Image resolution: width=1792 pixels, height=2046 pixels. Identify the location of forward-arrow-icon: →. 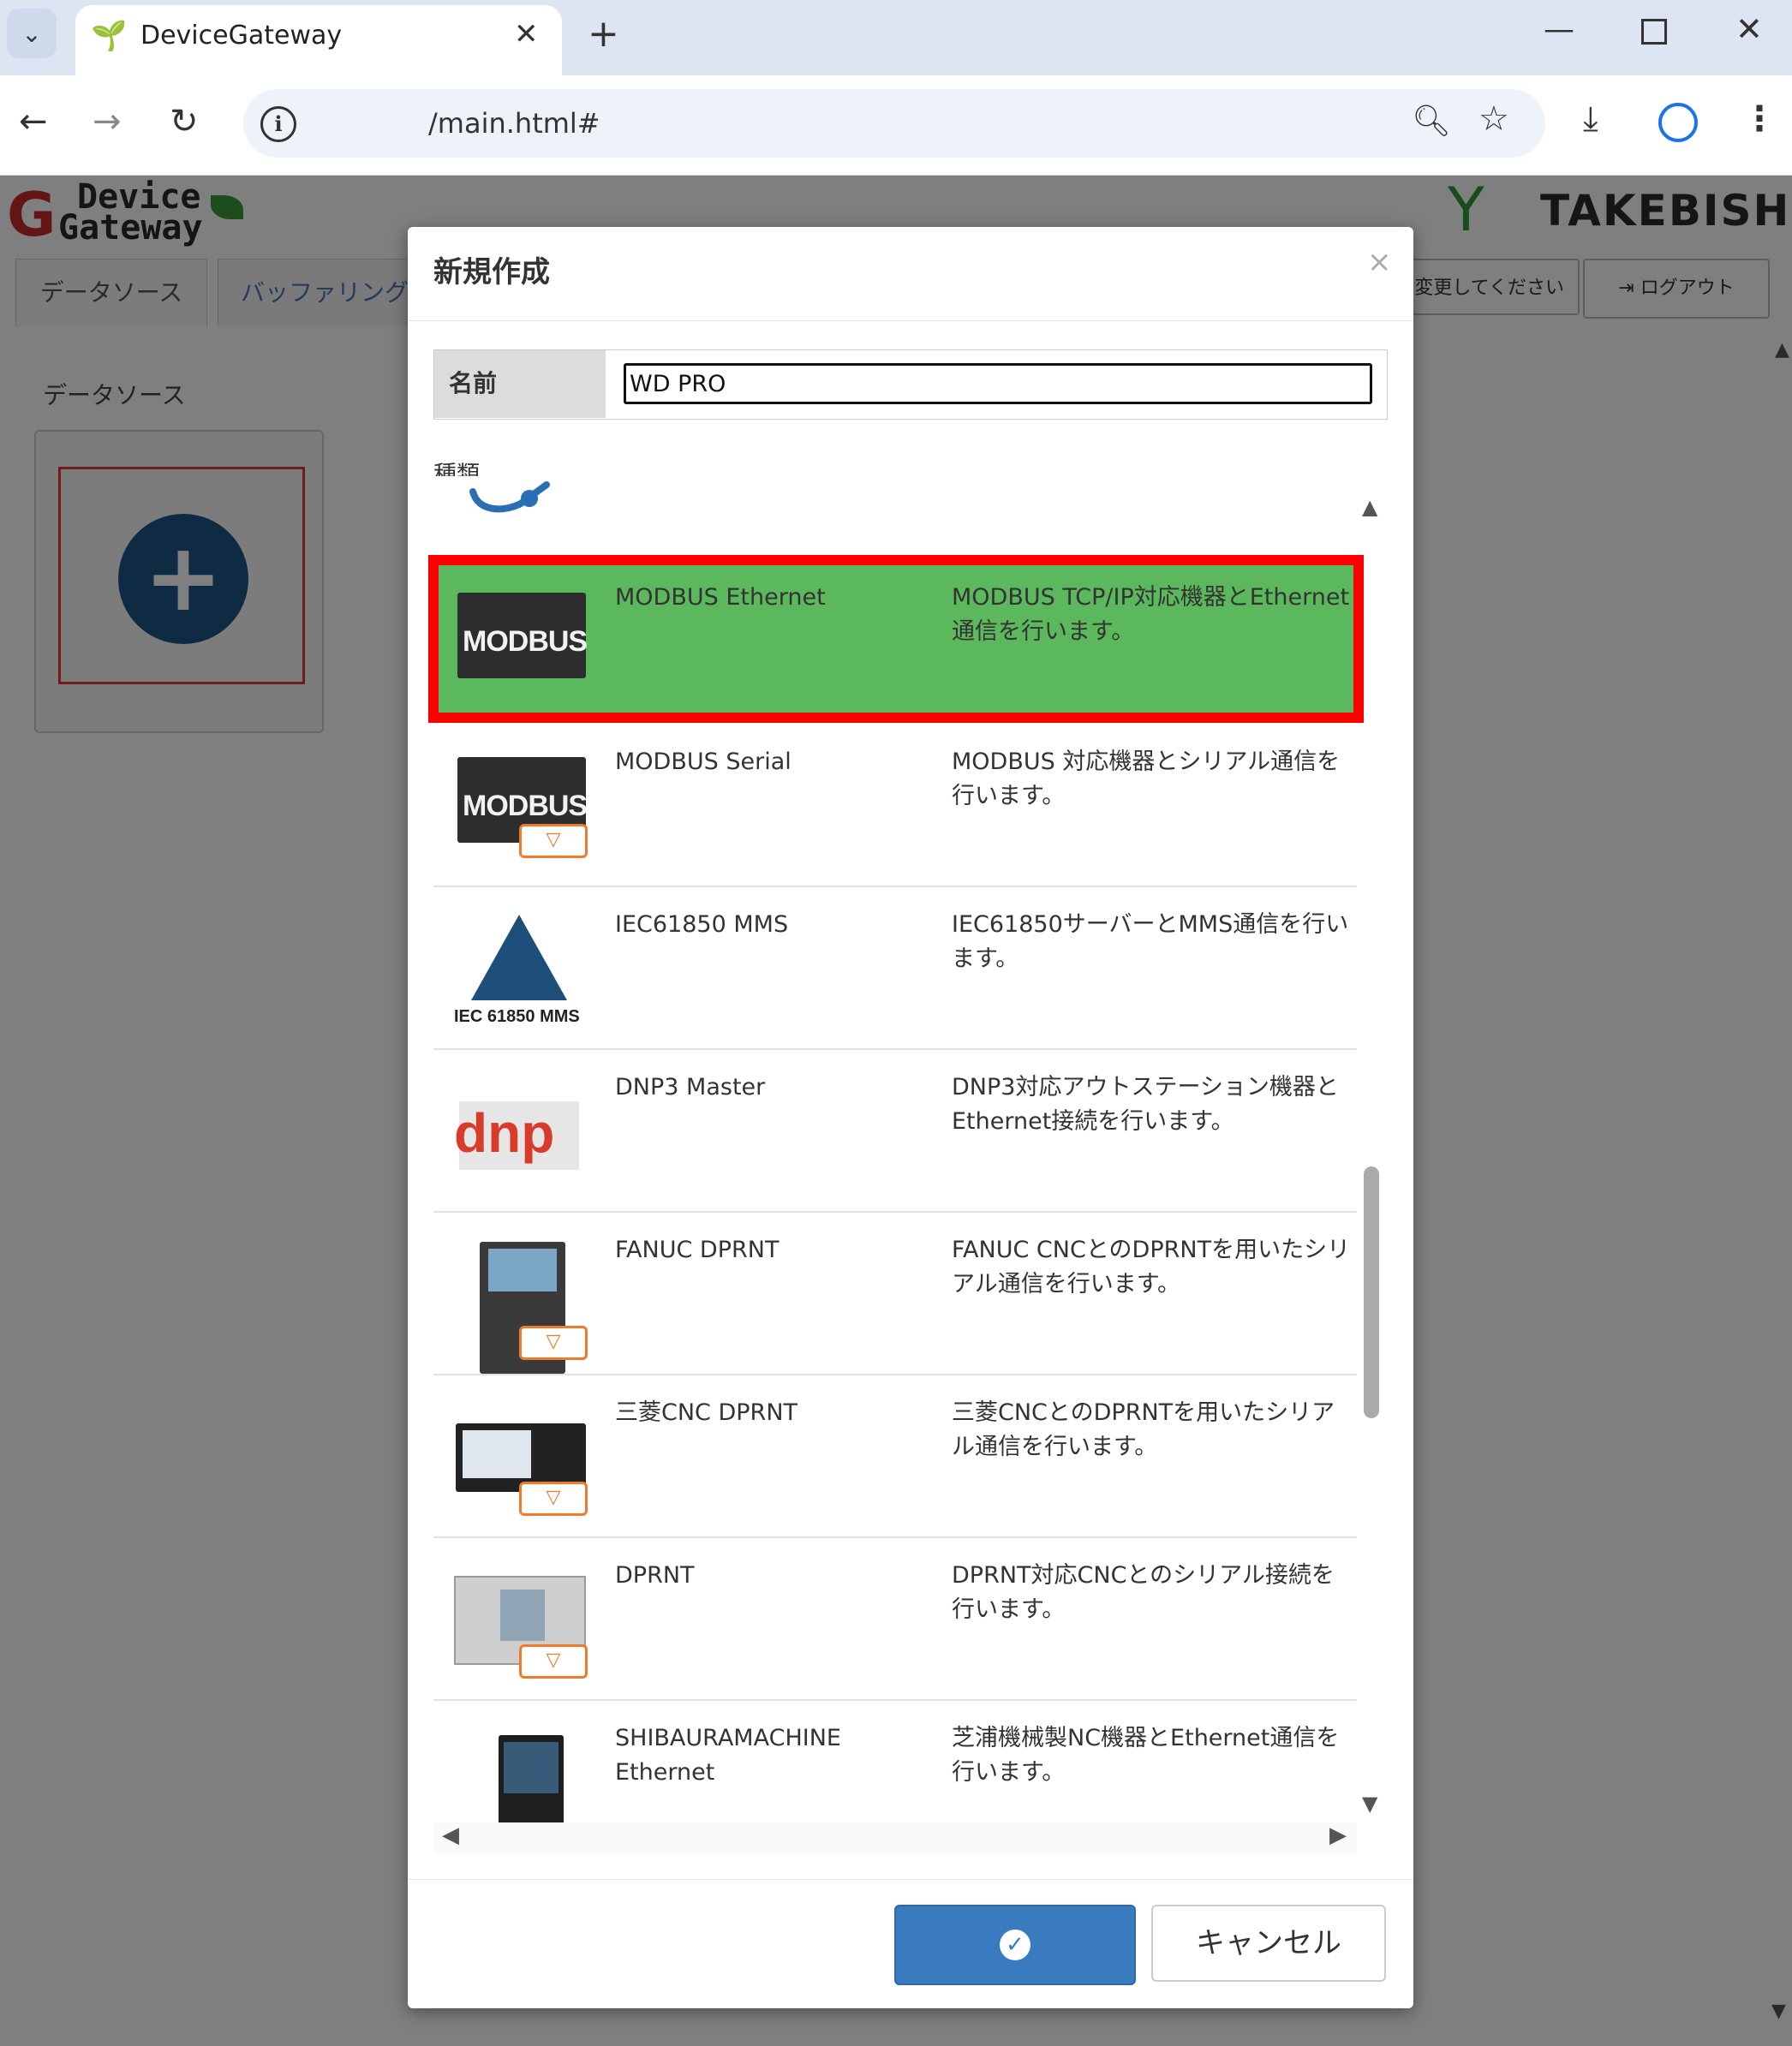
(107, 122).